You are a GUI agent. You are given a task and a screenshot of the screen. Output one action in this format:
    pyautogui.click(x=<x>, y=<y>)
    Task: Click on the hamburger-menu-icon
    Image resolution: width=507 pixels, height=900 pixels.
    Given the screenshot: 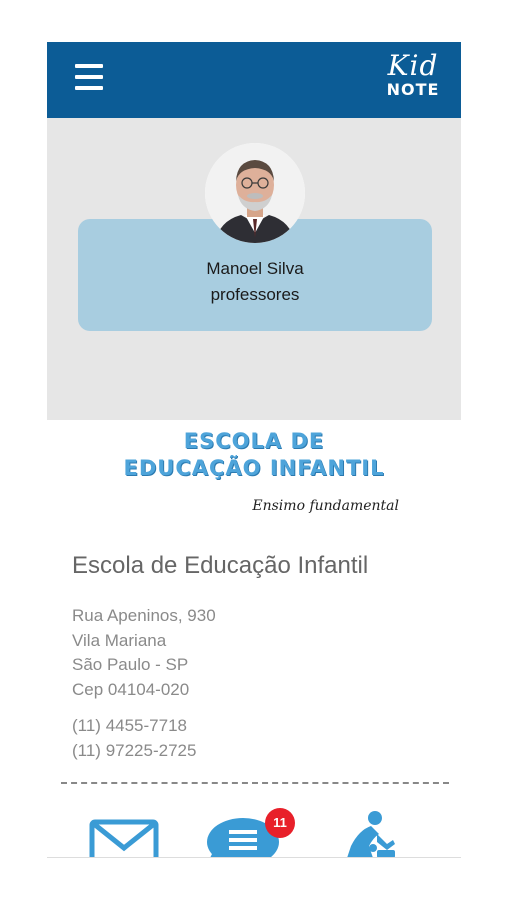 What is the action you would take?
    pyautogui.click(x=89, y=77)
    